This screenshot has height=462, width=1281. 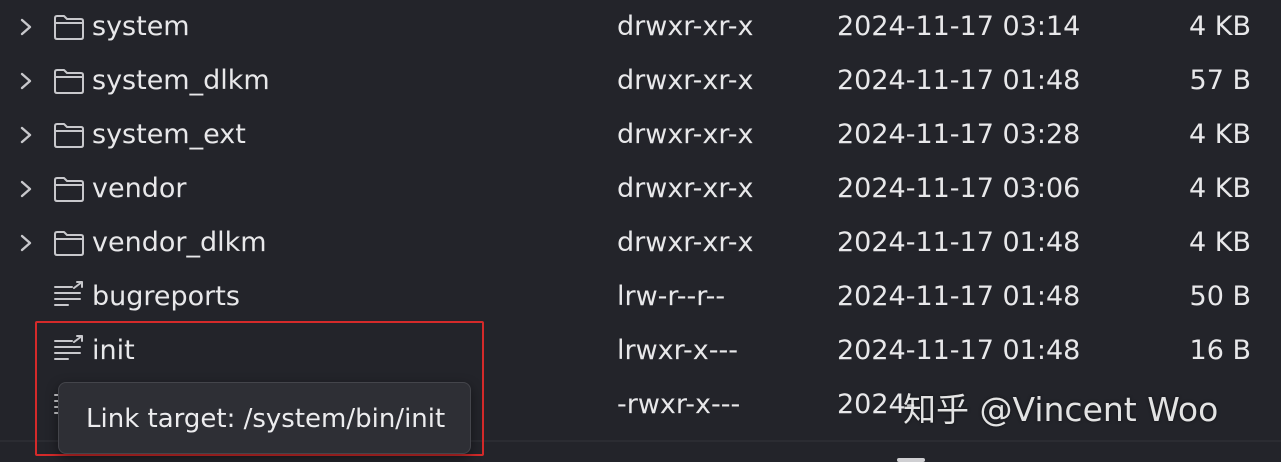 I want to click on horizontal-scrollbar-thumb, so click(x=911, y=460).